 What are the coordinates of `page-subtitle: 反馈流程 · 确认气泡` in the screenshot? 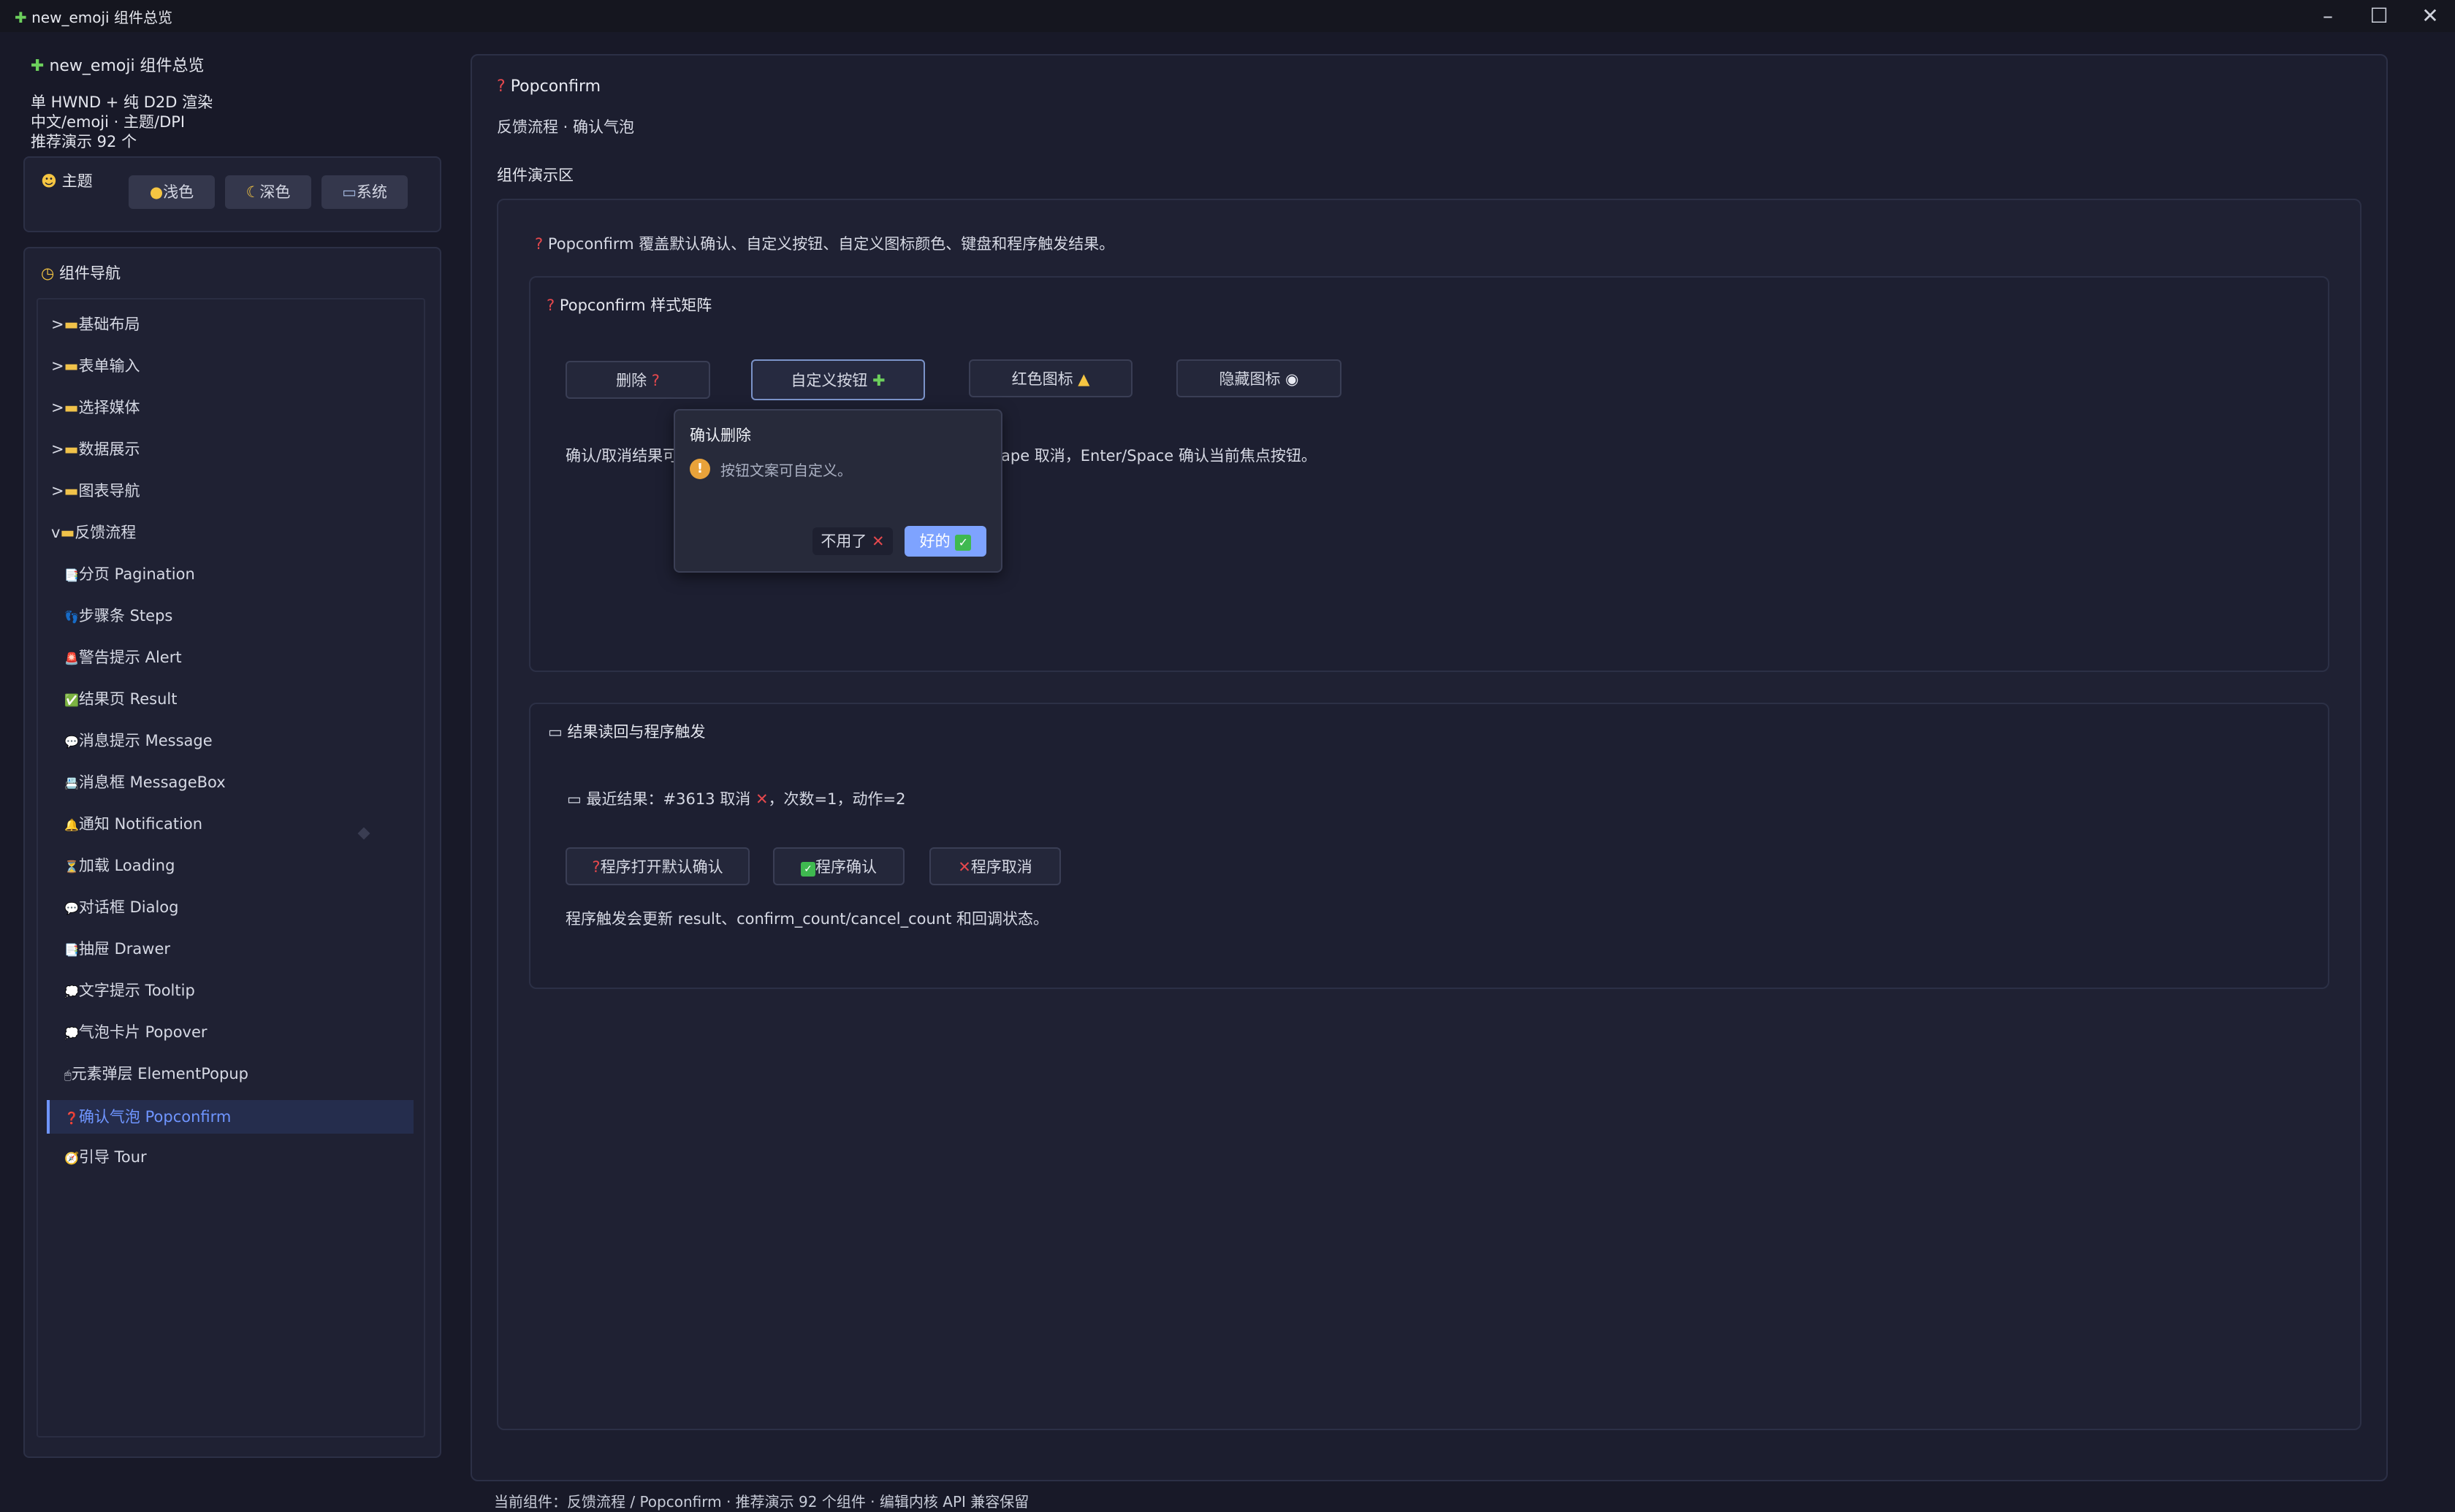 It's located at (566, 127).